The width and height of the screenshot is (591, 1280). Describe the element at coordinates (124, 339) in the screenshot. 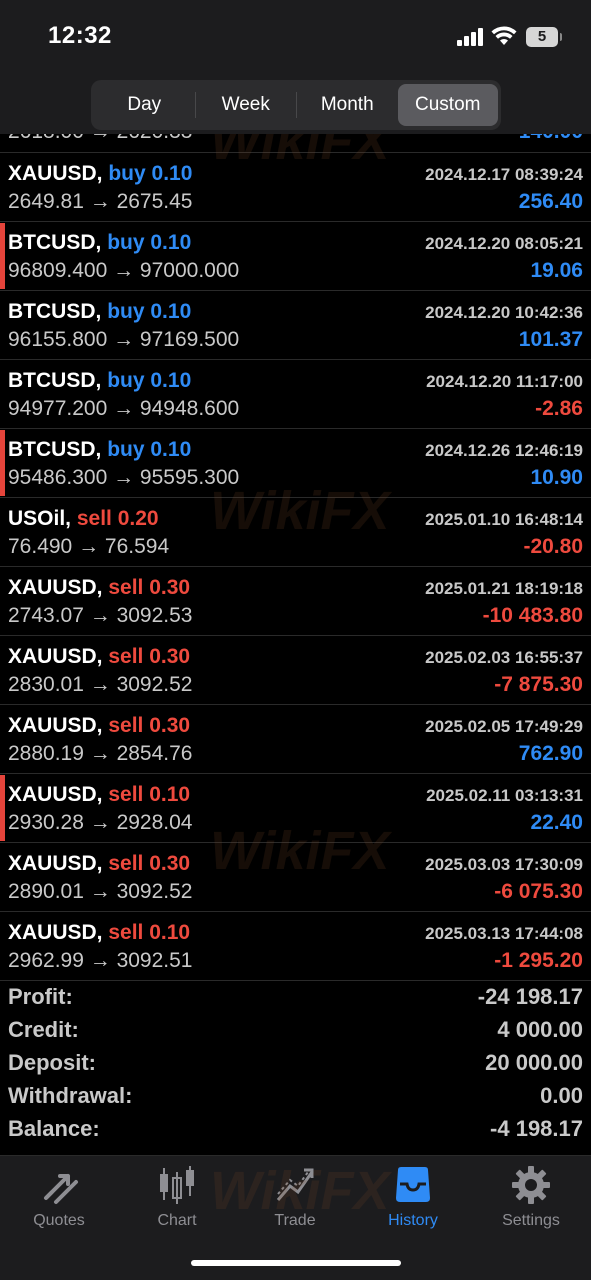

I see `deal-prices: 96155.800 → 97169.500` at that location.